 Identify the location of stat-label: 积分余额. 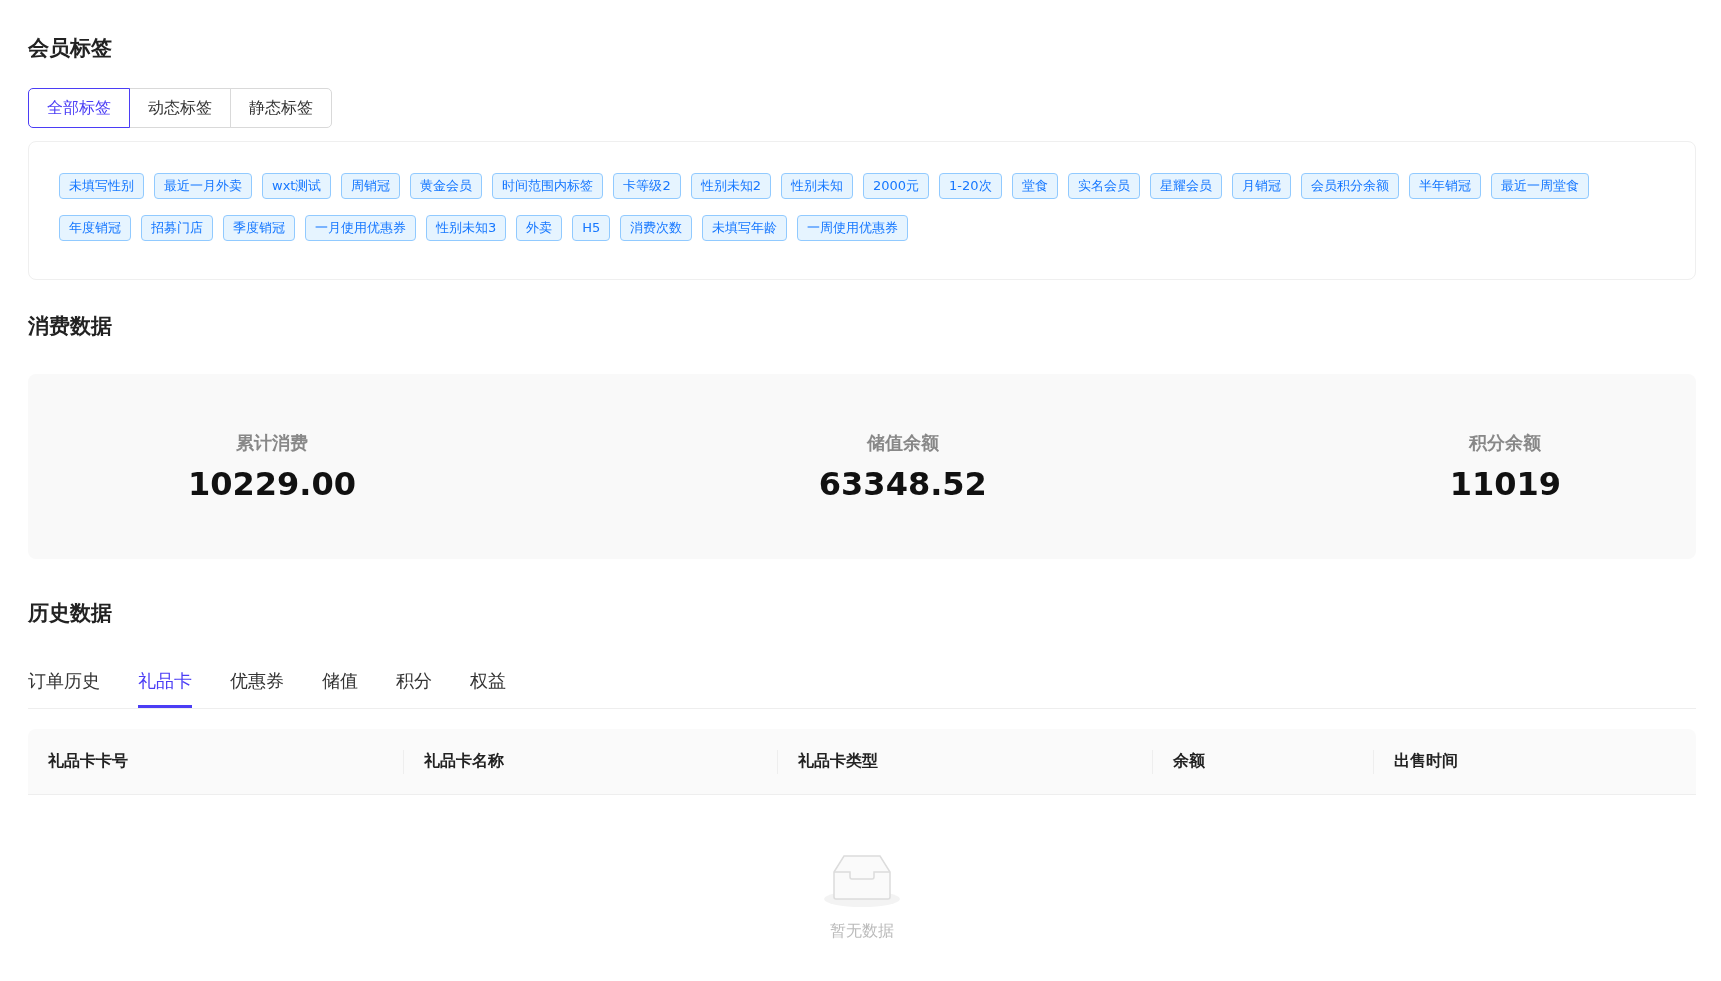
(1505, 442).